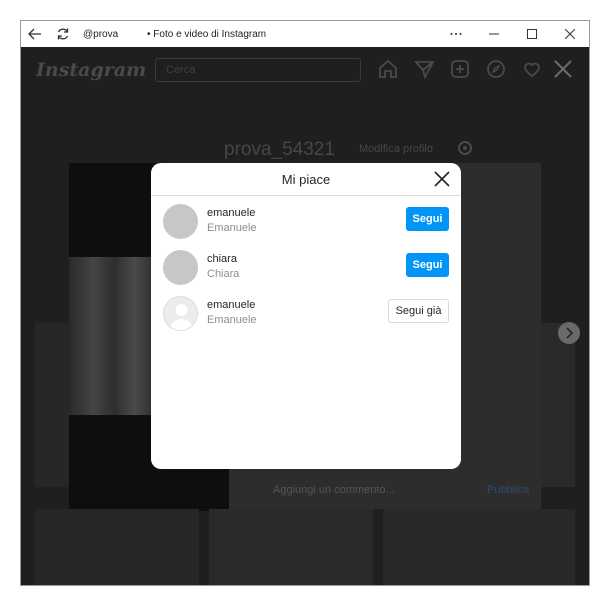 This screenshot has width=610, height=601. What do you see at coordinates (508, 490) in the screenshot?
I see `publish-button: Pubblica` at bounding box center [508, 490].